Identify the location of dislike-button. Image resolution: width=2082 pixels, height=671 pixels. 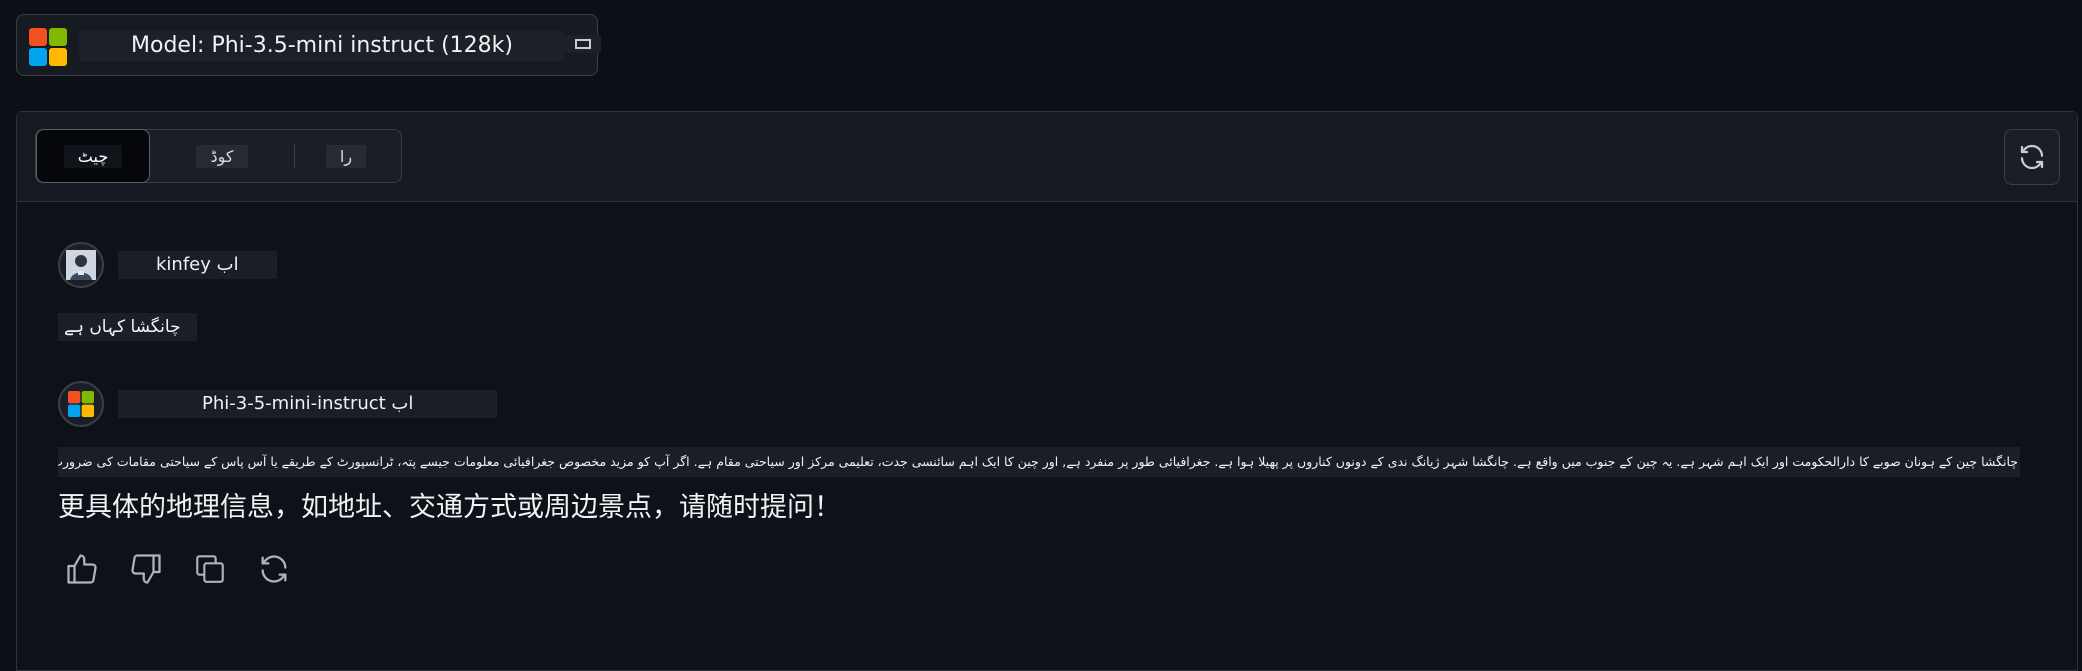
(146, 569).